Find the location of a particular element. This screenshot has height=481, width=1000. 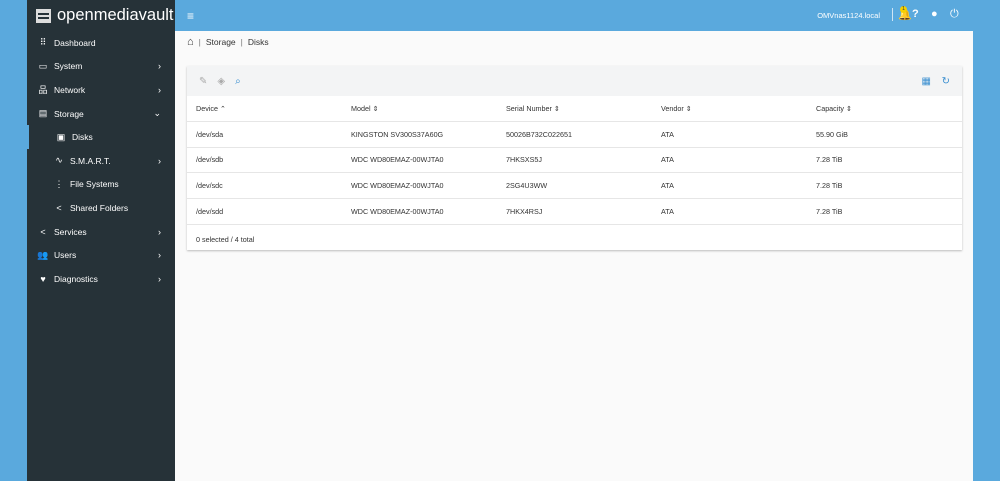

users-icon: 👥 is located at coordinates (43, 254).